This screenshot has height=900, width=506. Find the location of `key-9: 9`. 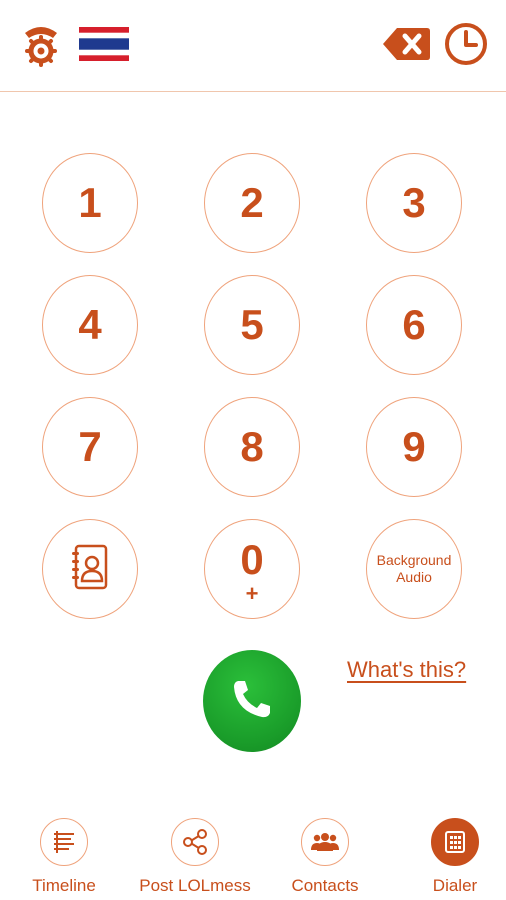

key-9: 9 is located at coordinates (414, 447).